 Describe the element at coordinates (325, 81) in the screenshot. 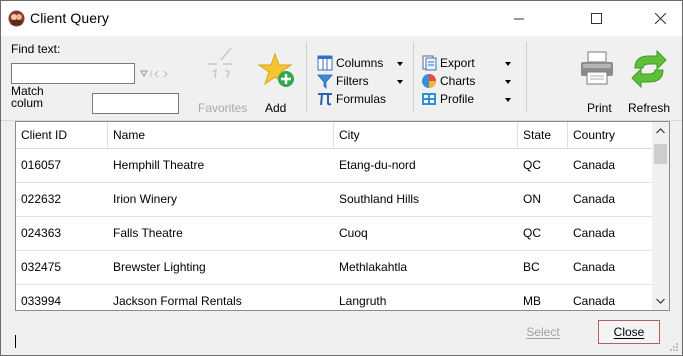

I see `filter-icon` at that location.